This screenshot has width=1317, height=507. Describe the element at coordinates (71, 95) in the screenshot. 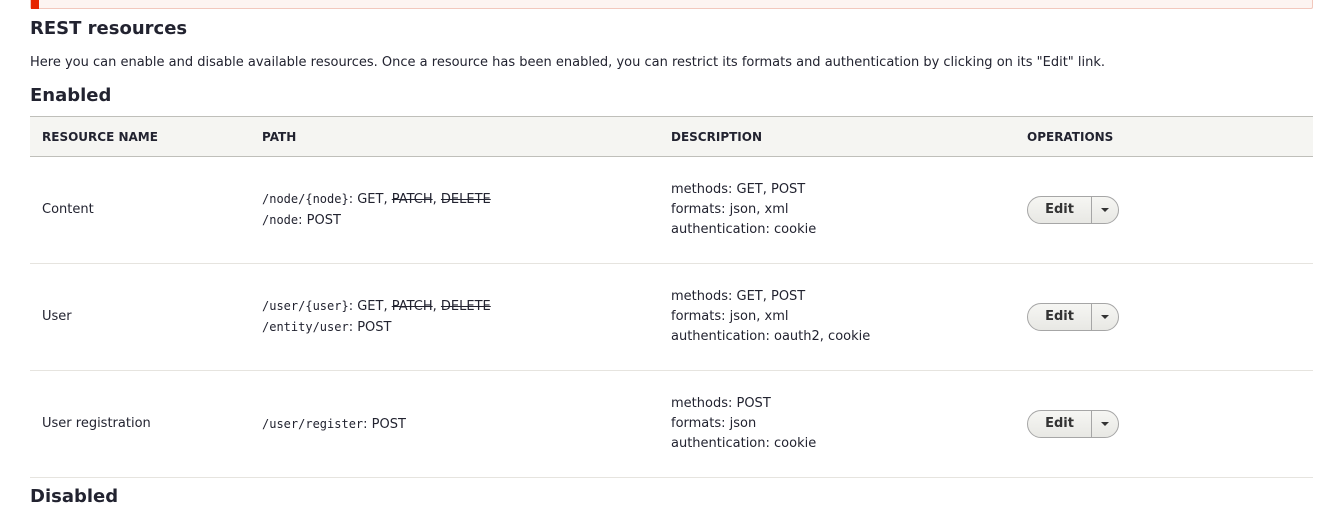

I see `enabled-section-title: Enabled` at that location.